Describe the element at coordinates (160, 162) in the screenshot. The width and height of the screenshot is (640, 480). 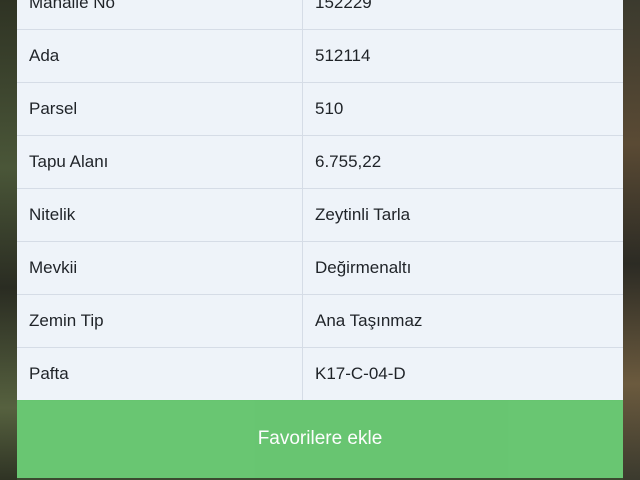
I see `row-label-tapu-alani: Tapu Alanı` at that location.